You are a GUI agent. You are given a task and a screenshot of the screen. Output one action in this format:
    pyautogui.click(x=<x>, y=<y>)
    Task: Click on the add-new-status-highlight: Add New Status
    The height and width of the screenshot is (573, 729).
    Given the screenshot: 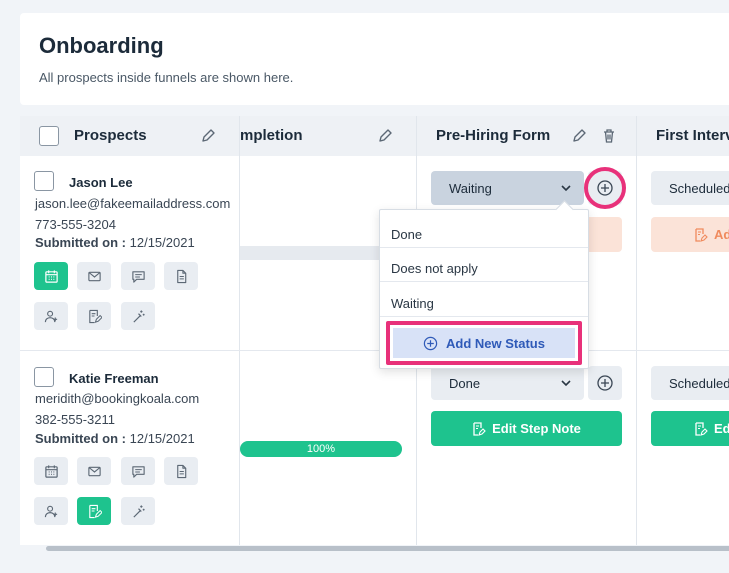 What is the action you would take?
    pyautogui.click(x=484, y=343)
    